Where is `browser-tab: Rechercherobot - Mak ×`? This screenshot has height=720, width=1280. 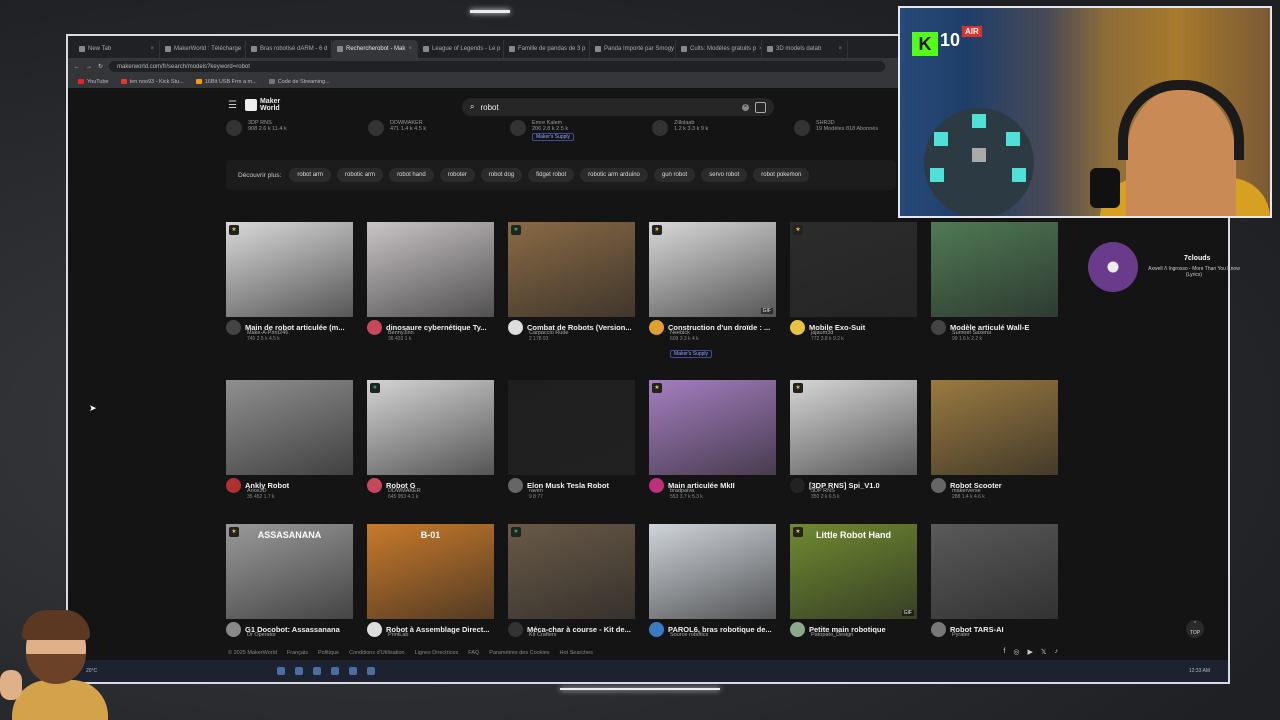 browser-tab: Rechercherobot - Mak × is located at coordinates (375, 49).